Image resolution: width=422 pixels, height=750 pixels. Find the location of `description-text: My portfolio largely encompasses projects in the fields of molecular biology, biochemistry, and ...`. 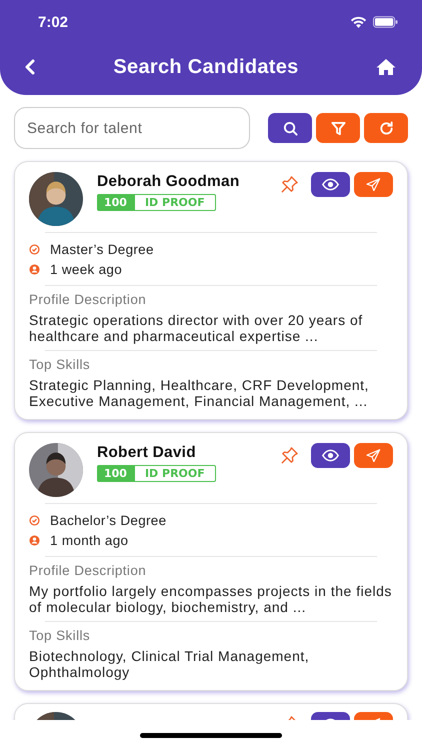

description-text: My portfolio largely encompasses projects in the fields of molecular biology, biochemistry, and ... is located at coordinates (211, 599).